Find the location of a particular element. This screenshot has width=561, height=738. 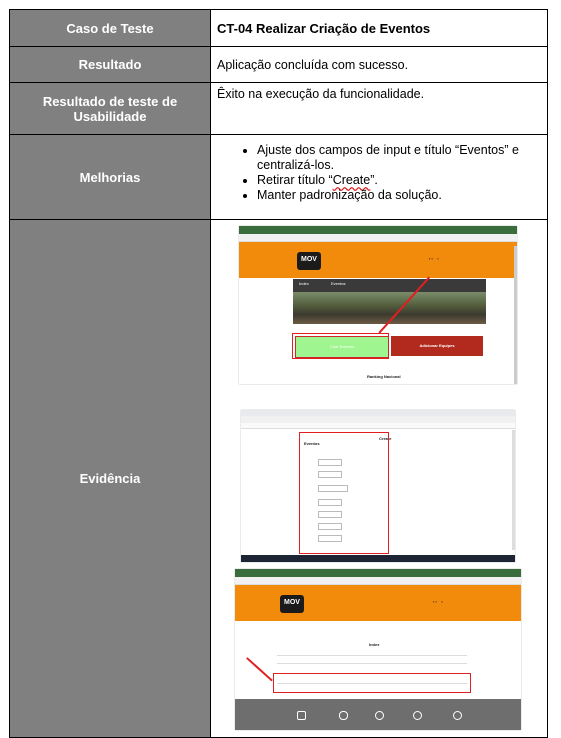

melhoria-item: Manter padronização da solução. is located at coordinates (399, 195).